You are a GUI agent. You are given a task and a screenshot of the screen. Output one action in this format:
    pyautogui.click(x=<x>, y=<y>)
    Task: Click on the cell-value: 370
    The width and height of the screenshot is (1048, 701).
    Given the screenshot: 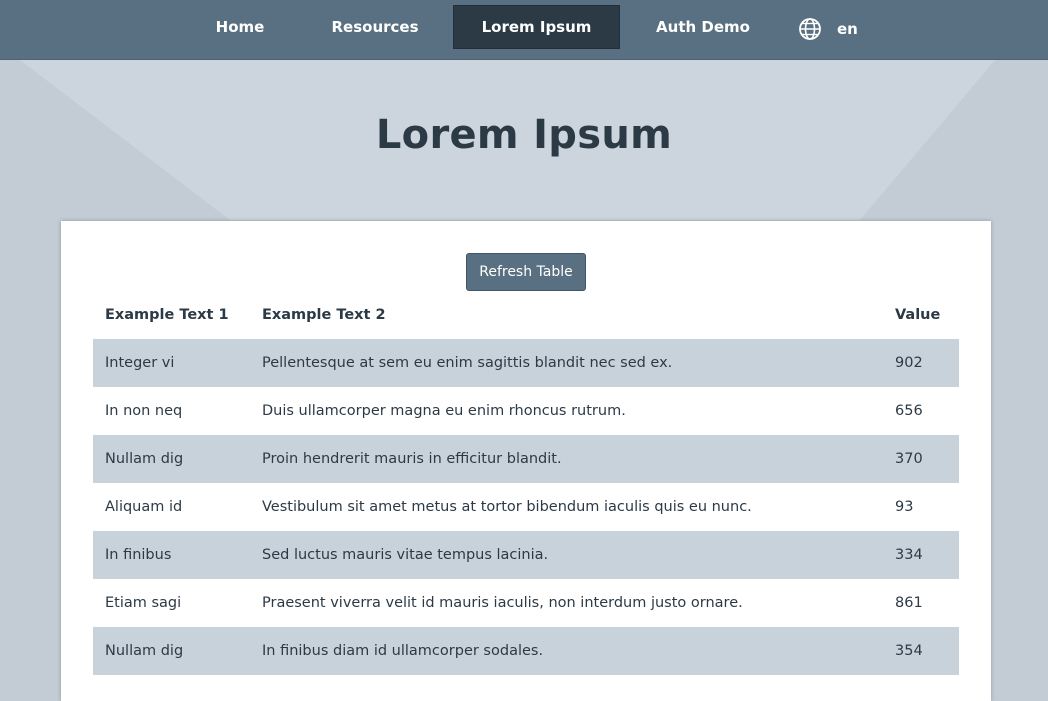 What is the action you would take?
    pyautogui.click(x=921, y=459)
    